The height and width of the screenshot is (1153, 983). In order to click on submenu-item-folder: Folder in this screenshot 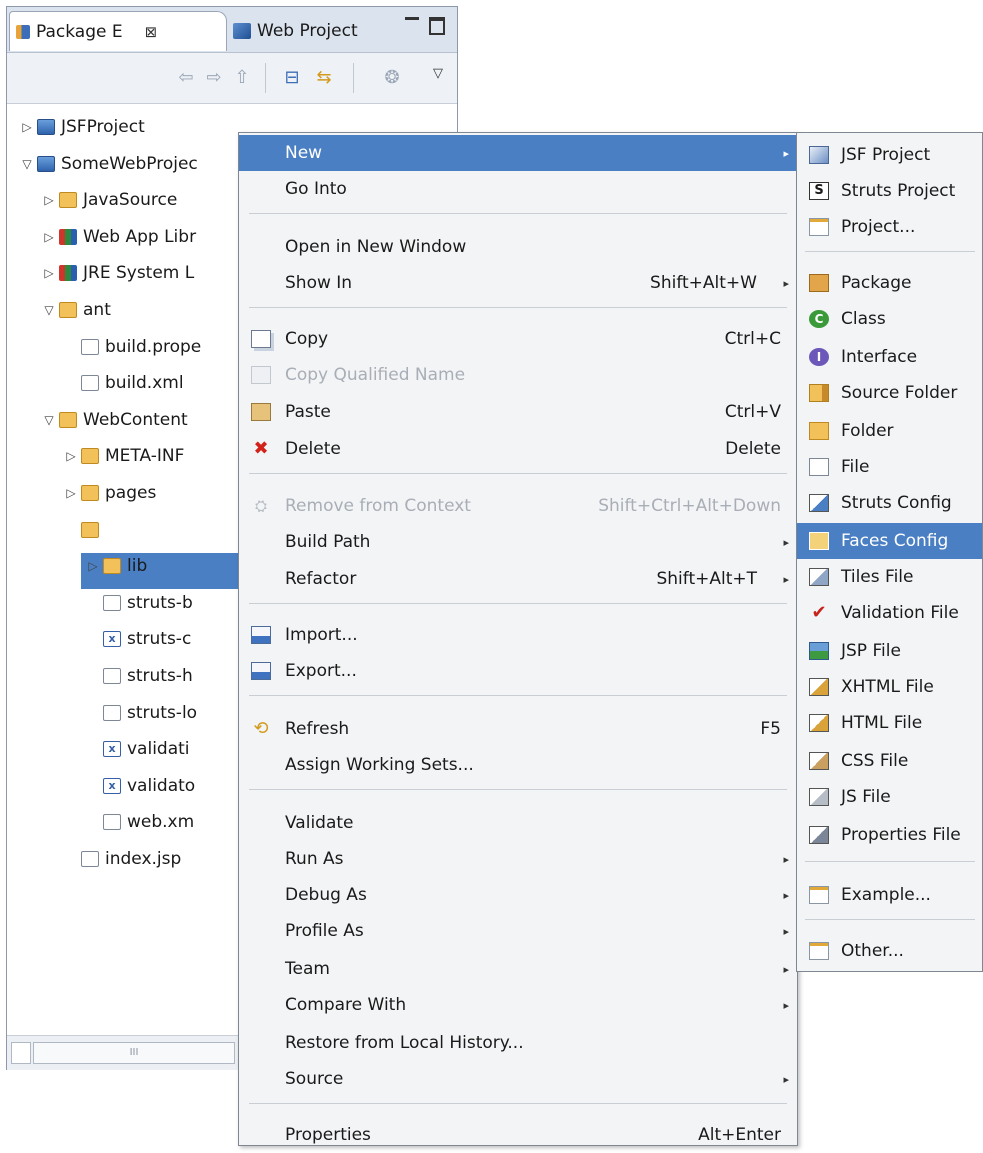, I will do `click(889, 431)`.